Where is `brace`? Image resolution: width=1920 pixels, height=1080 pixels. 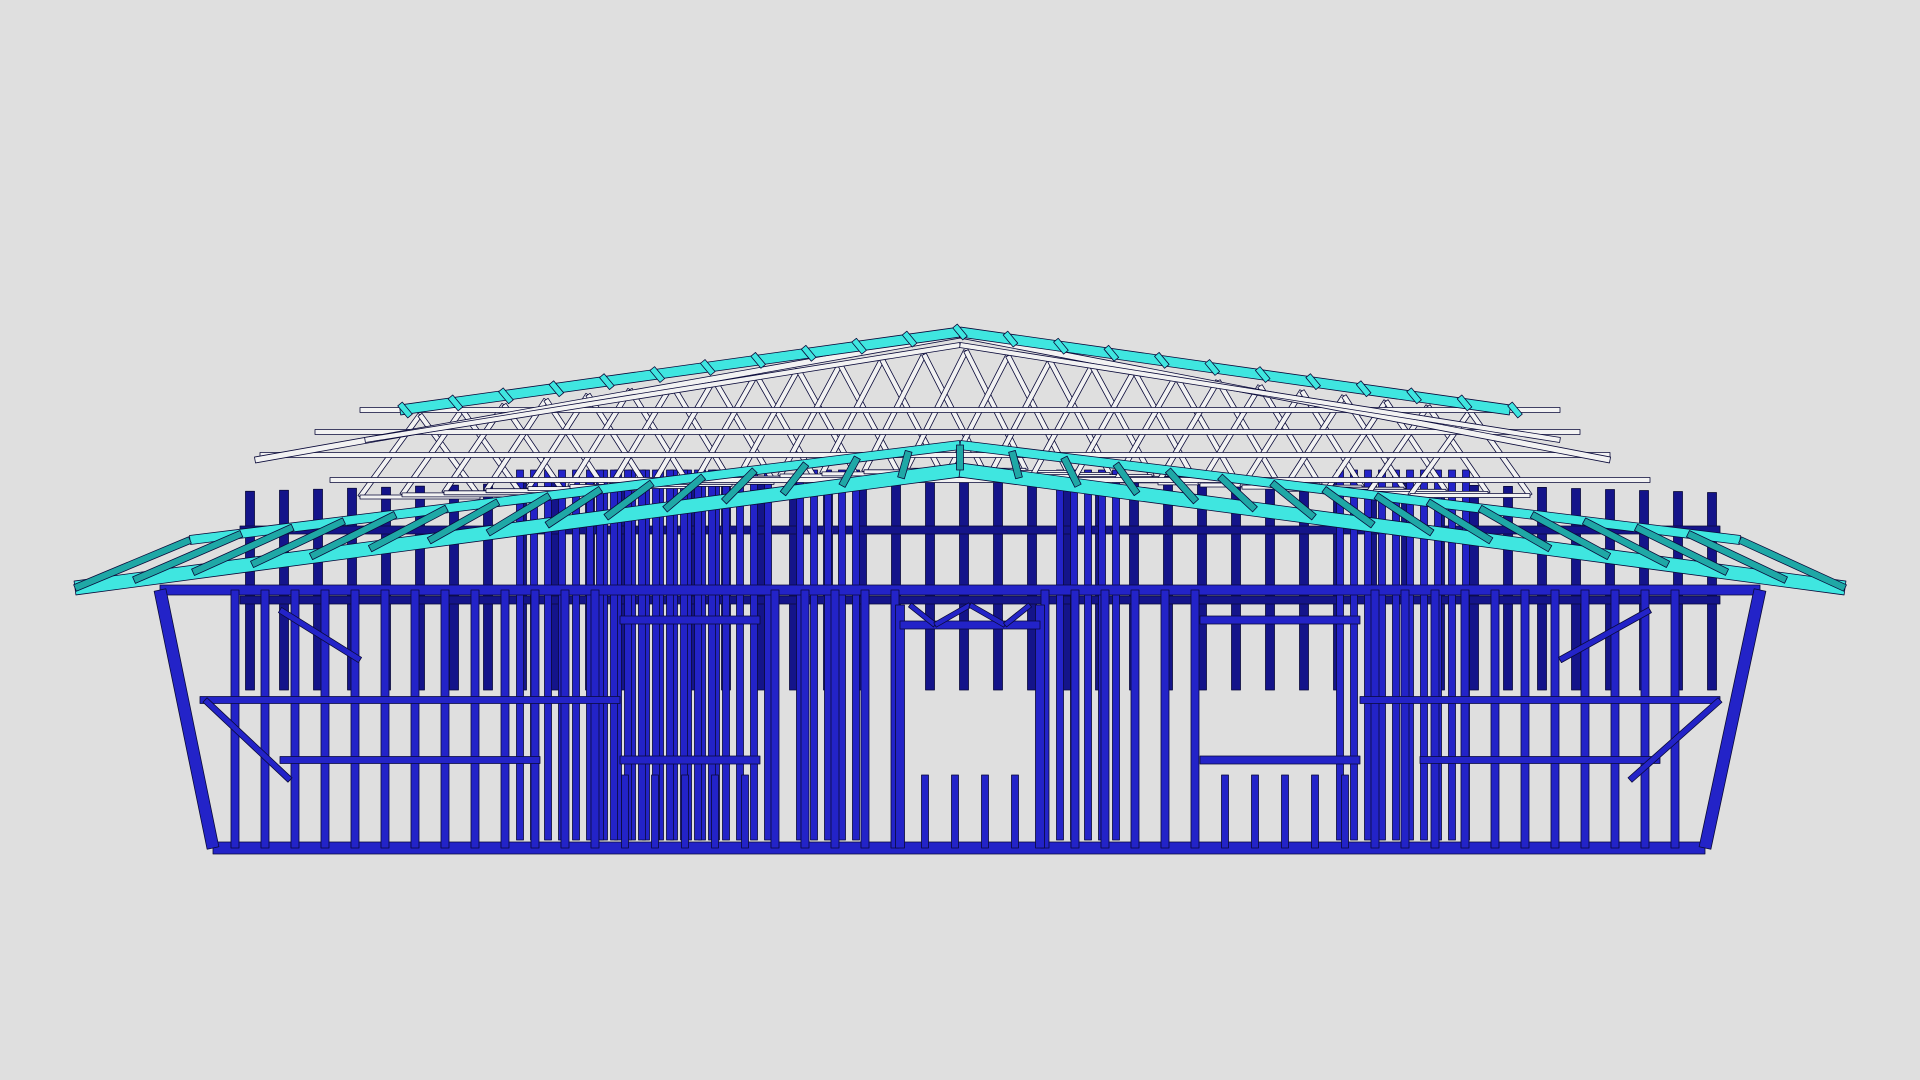 brace is located at coordinates (247, 740).